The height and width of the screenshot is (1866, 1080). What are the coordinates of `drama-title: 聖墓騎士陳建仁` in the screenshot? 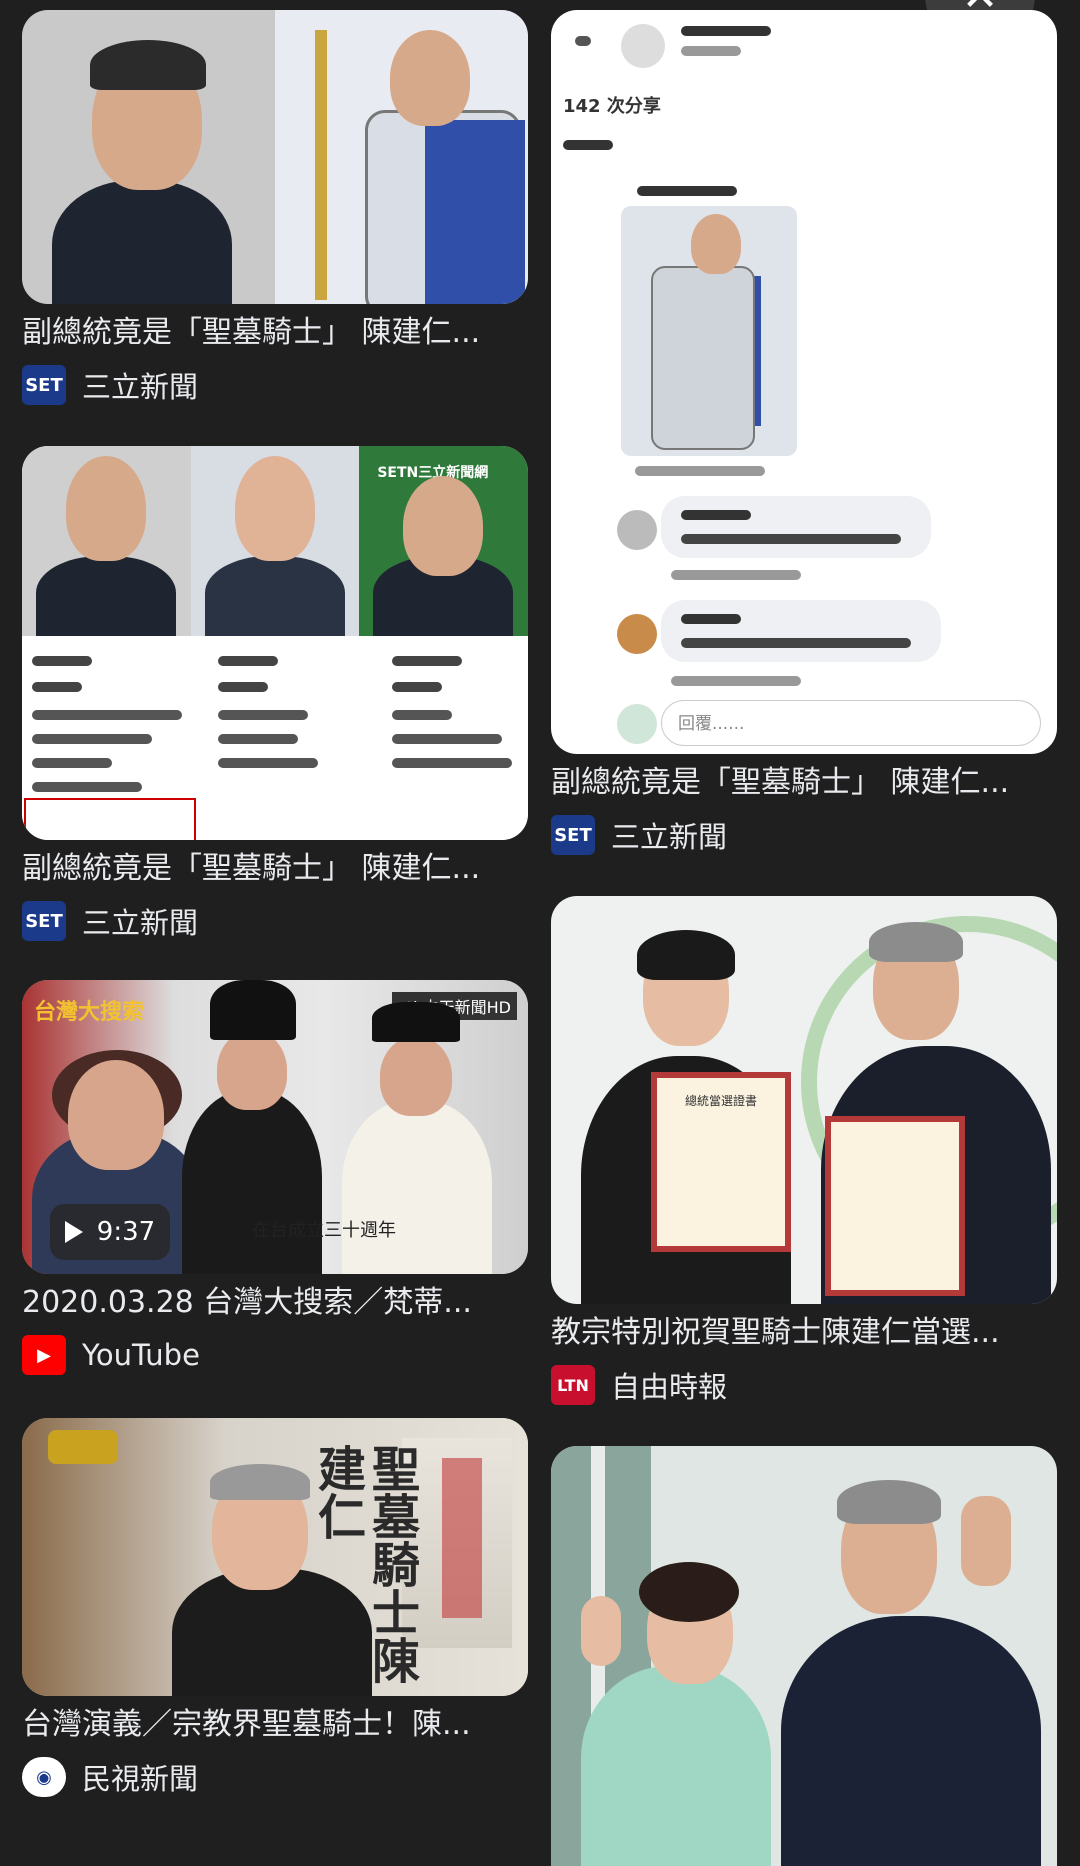 It's located at (364, 1564).